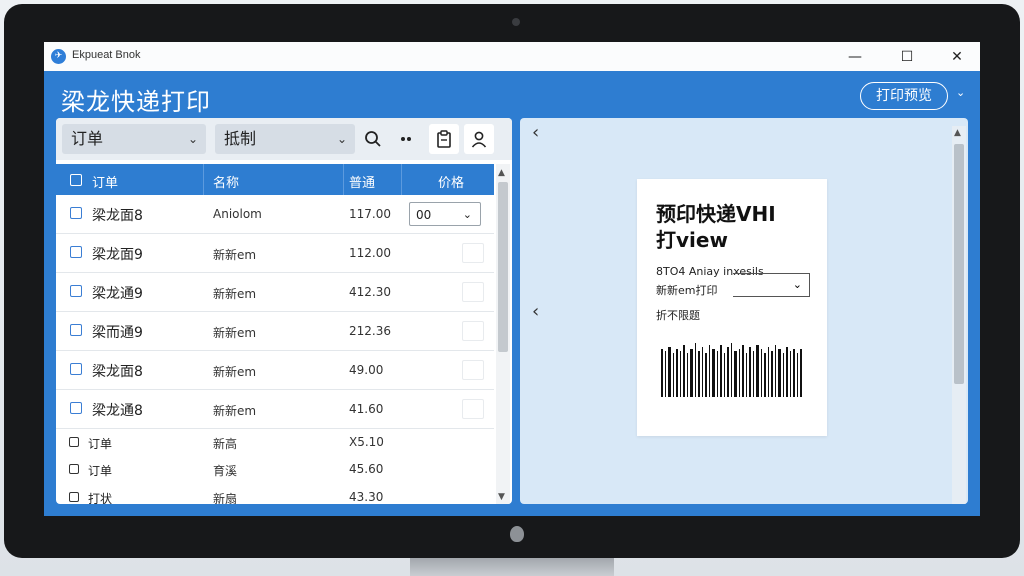  Describe the element at coordinates (117, 411) in the screenshot. I see `row-order-name: 梁龙通8` at that location.